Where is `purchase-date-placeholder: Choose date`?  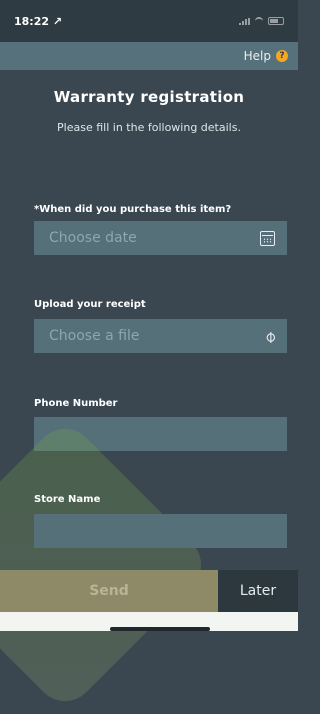
purchase-date-placeholder: Choose date is located at coordinates (93, 238).